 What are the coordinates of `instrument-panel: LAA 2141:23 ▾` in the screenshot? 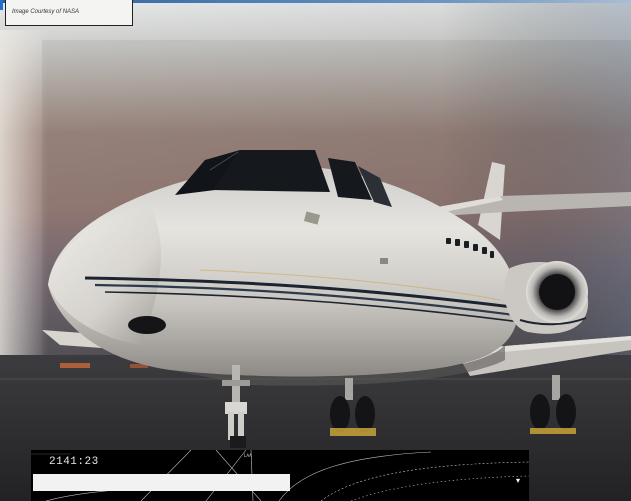 It's located at (280, 475).